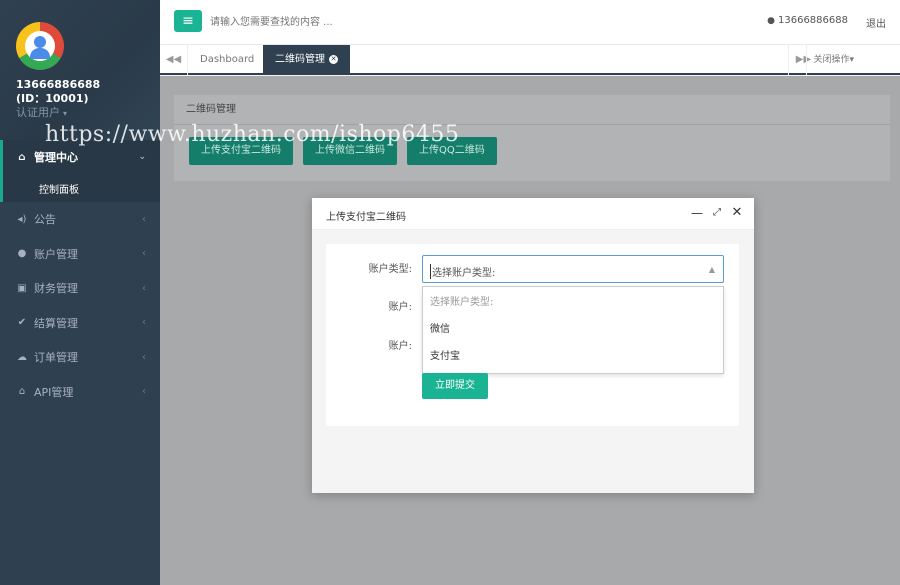  I want to click on sidebar-item-settlement: ✔ 结算管理 ‹, so click(80, 323).